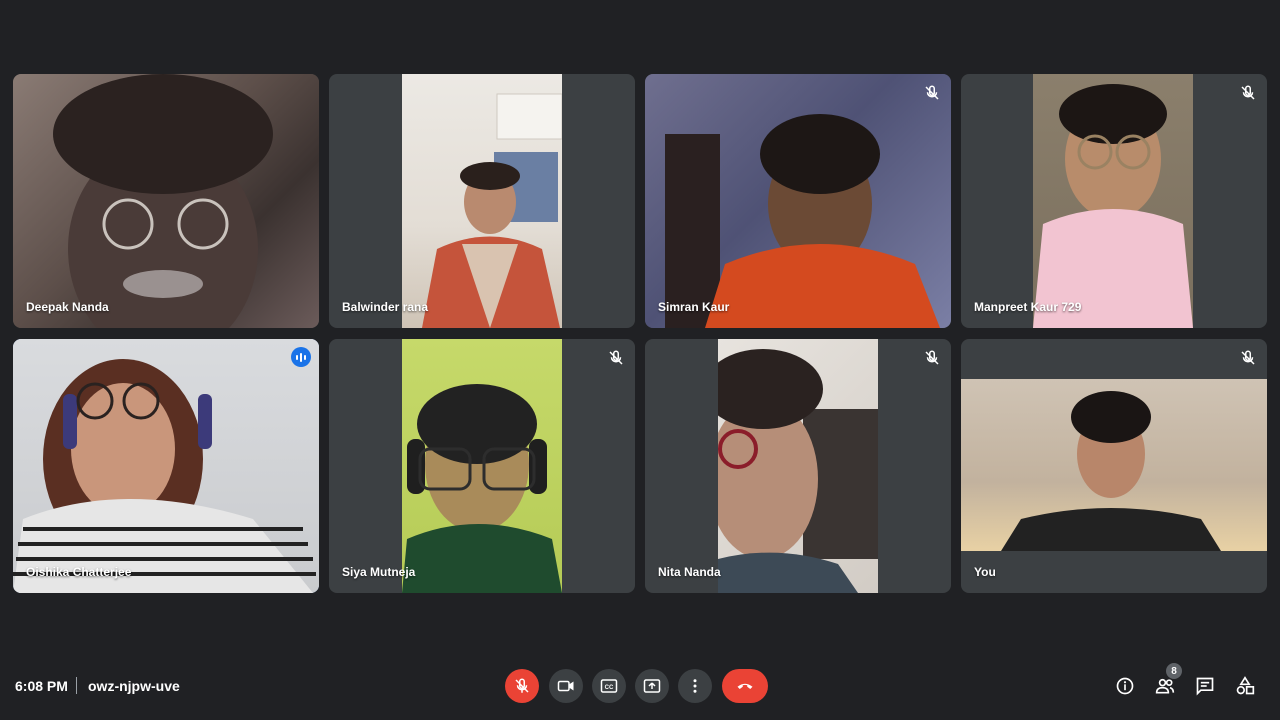 The width and height of the screenshot is (1280, 720). What do you see at coordinates (985, 572) in the screenshot?
I see `participant-name: You` at bounding box center [985, 572].